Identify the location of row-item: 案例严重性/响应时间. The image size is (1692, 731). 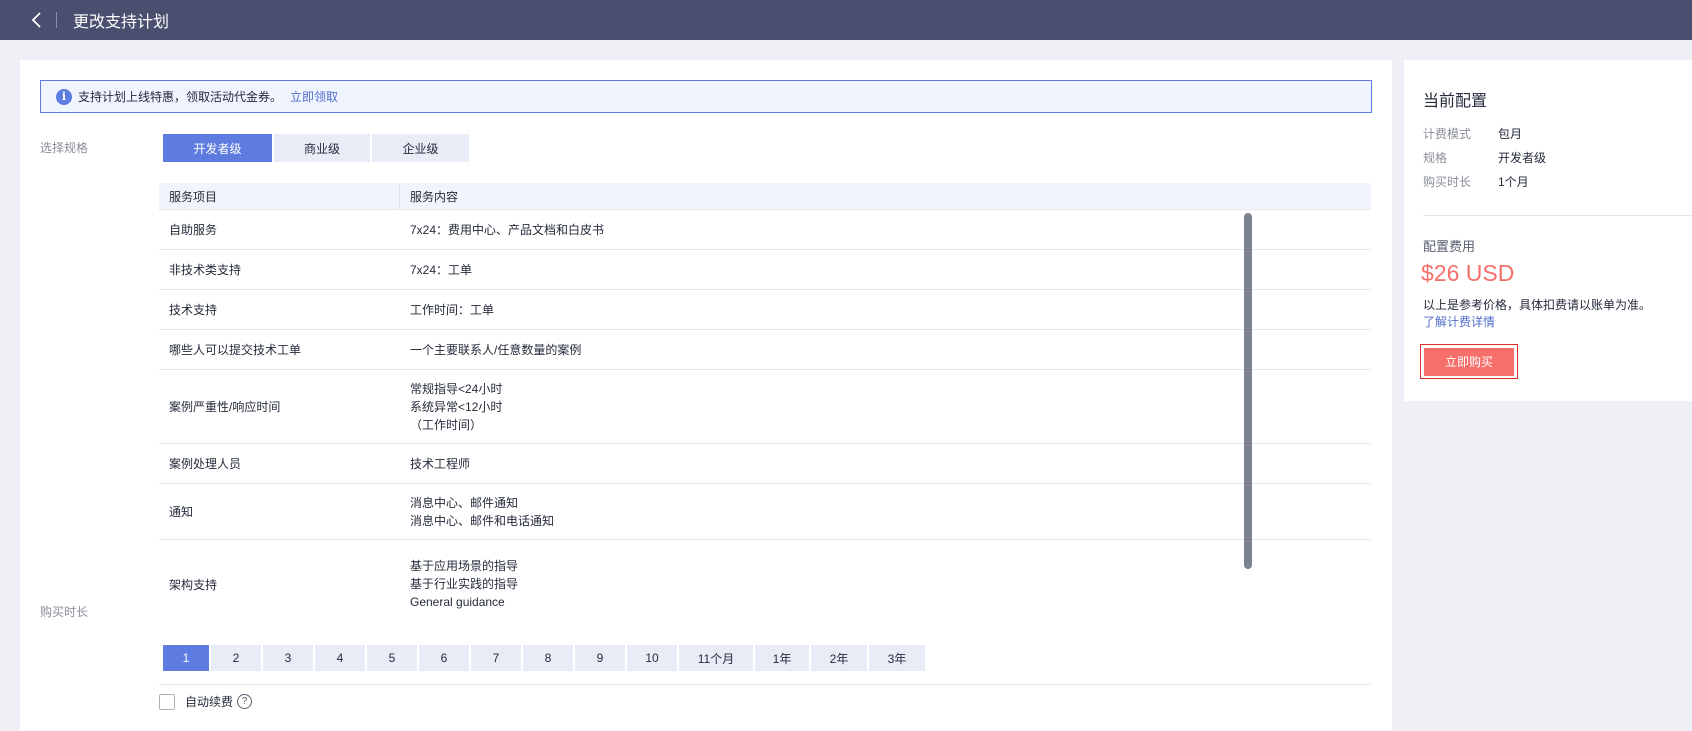
(225, 407).